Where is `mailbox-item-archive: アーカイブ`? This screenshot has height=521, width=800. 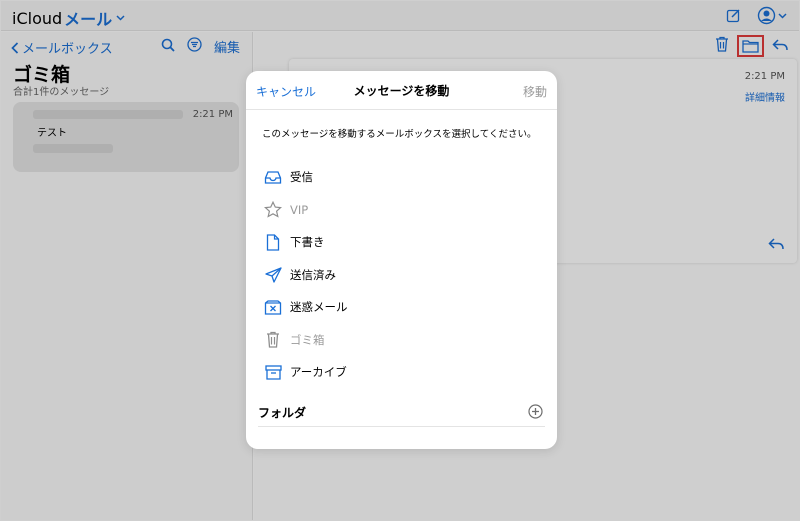
mailbox-item-archive: アーカイブ is located at coordinates (404, 372).